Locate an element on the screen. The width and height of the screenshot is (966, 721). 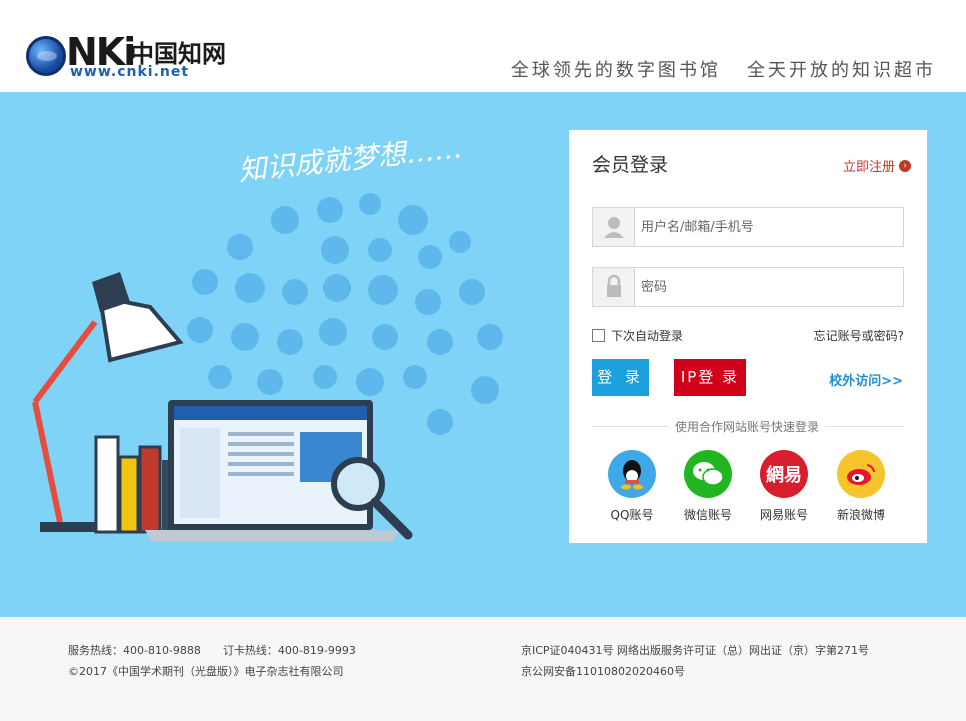
remember-label: 下次自动登录 is located at coordinates (647, 336).